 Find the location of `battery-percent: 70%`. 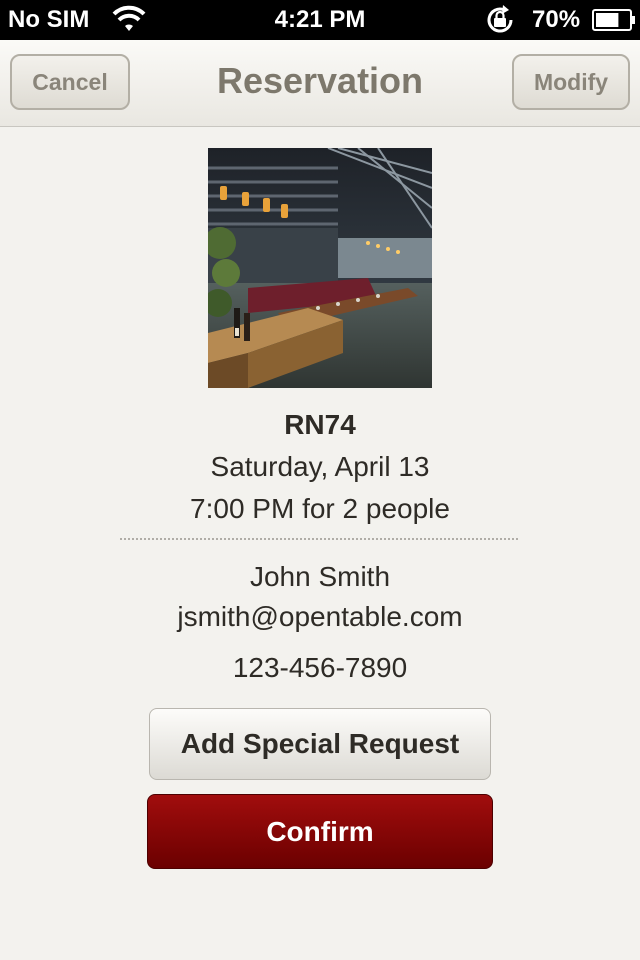

battery-percent: 70% is located at coordinates (556, 19).